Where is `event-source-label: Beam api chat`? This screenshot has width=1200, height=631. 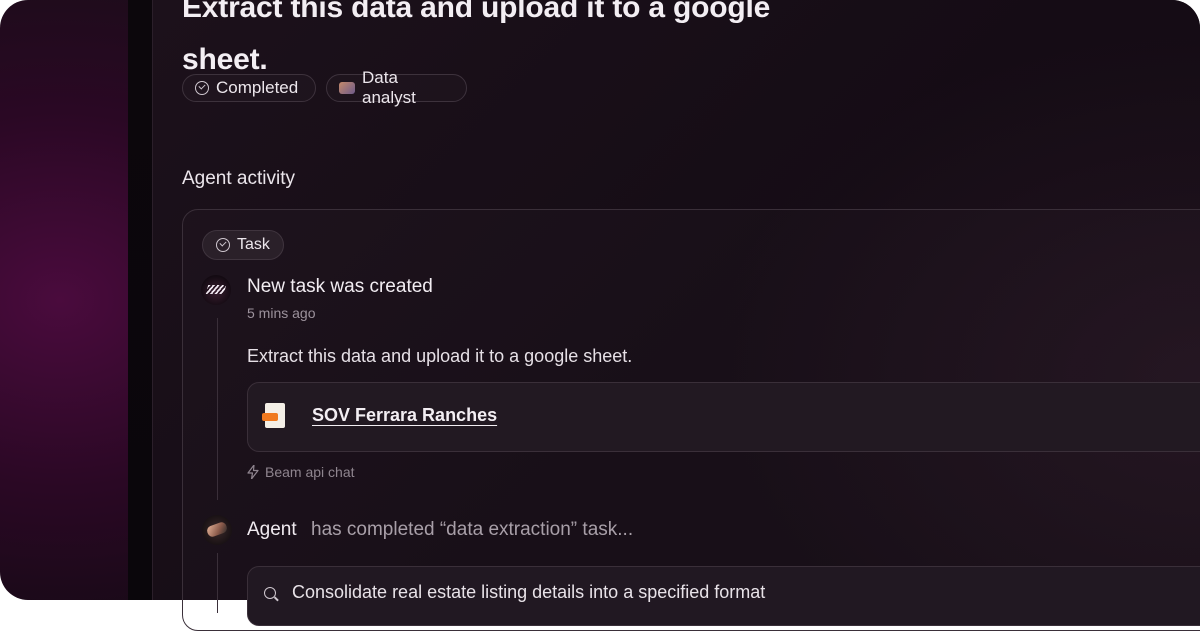
event-source-label: Beam api chat is located at coordinates (310, 472).